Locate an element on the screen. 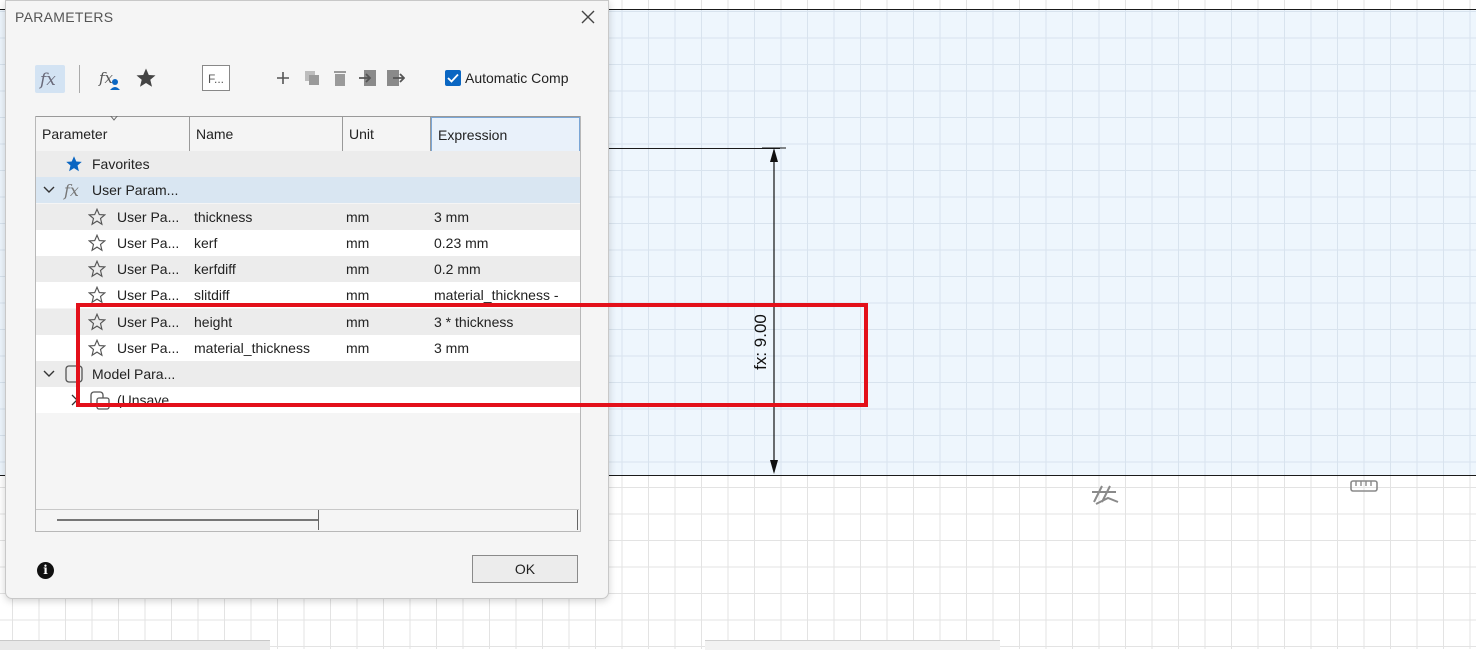 The width and height of the screenshot is (1476, 650). trash-icon is located at coordinates (340, 78).